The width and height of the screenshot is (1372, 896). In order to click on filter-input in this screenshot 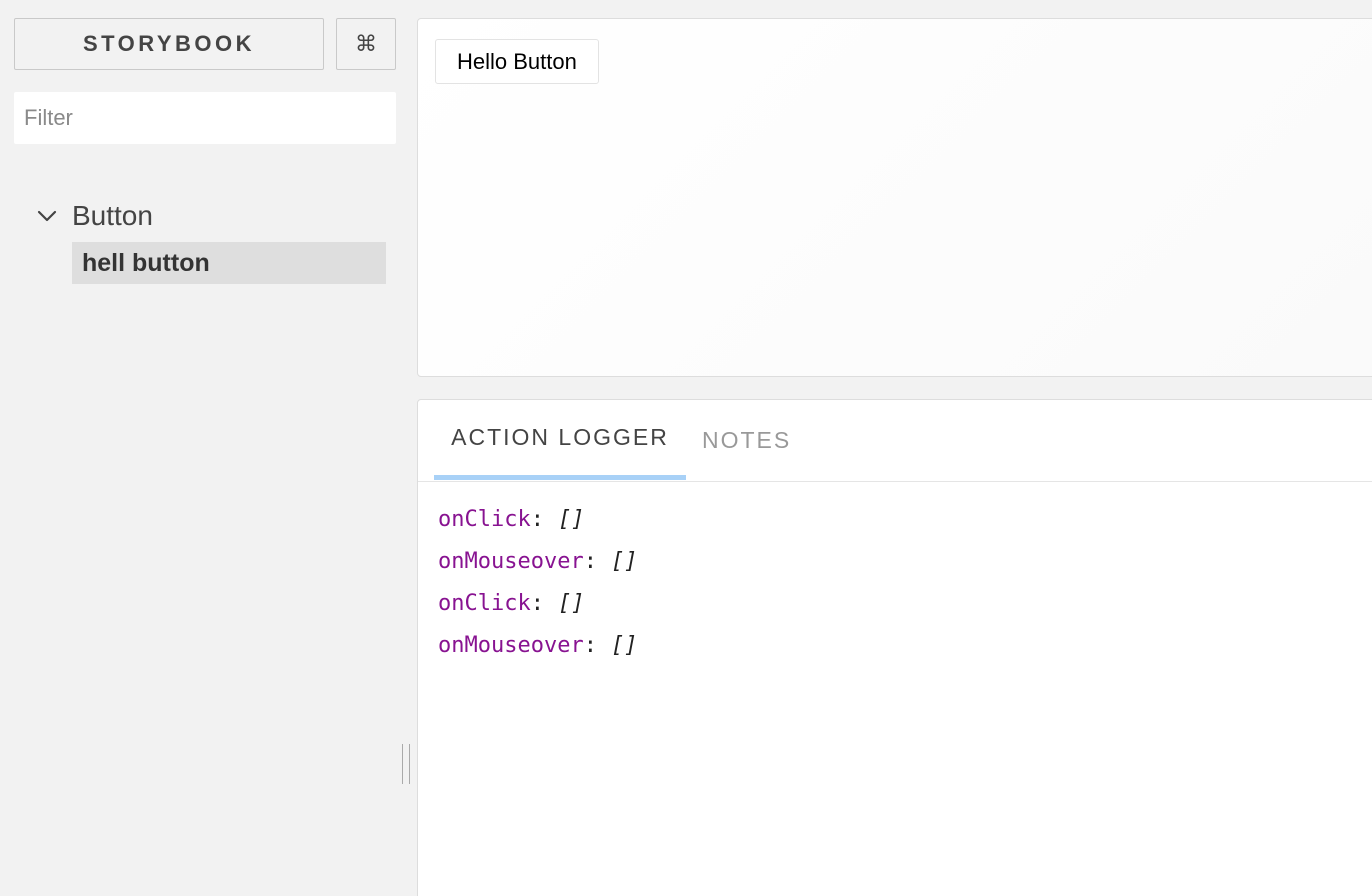, I will do `click(205, 118)`.